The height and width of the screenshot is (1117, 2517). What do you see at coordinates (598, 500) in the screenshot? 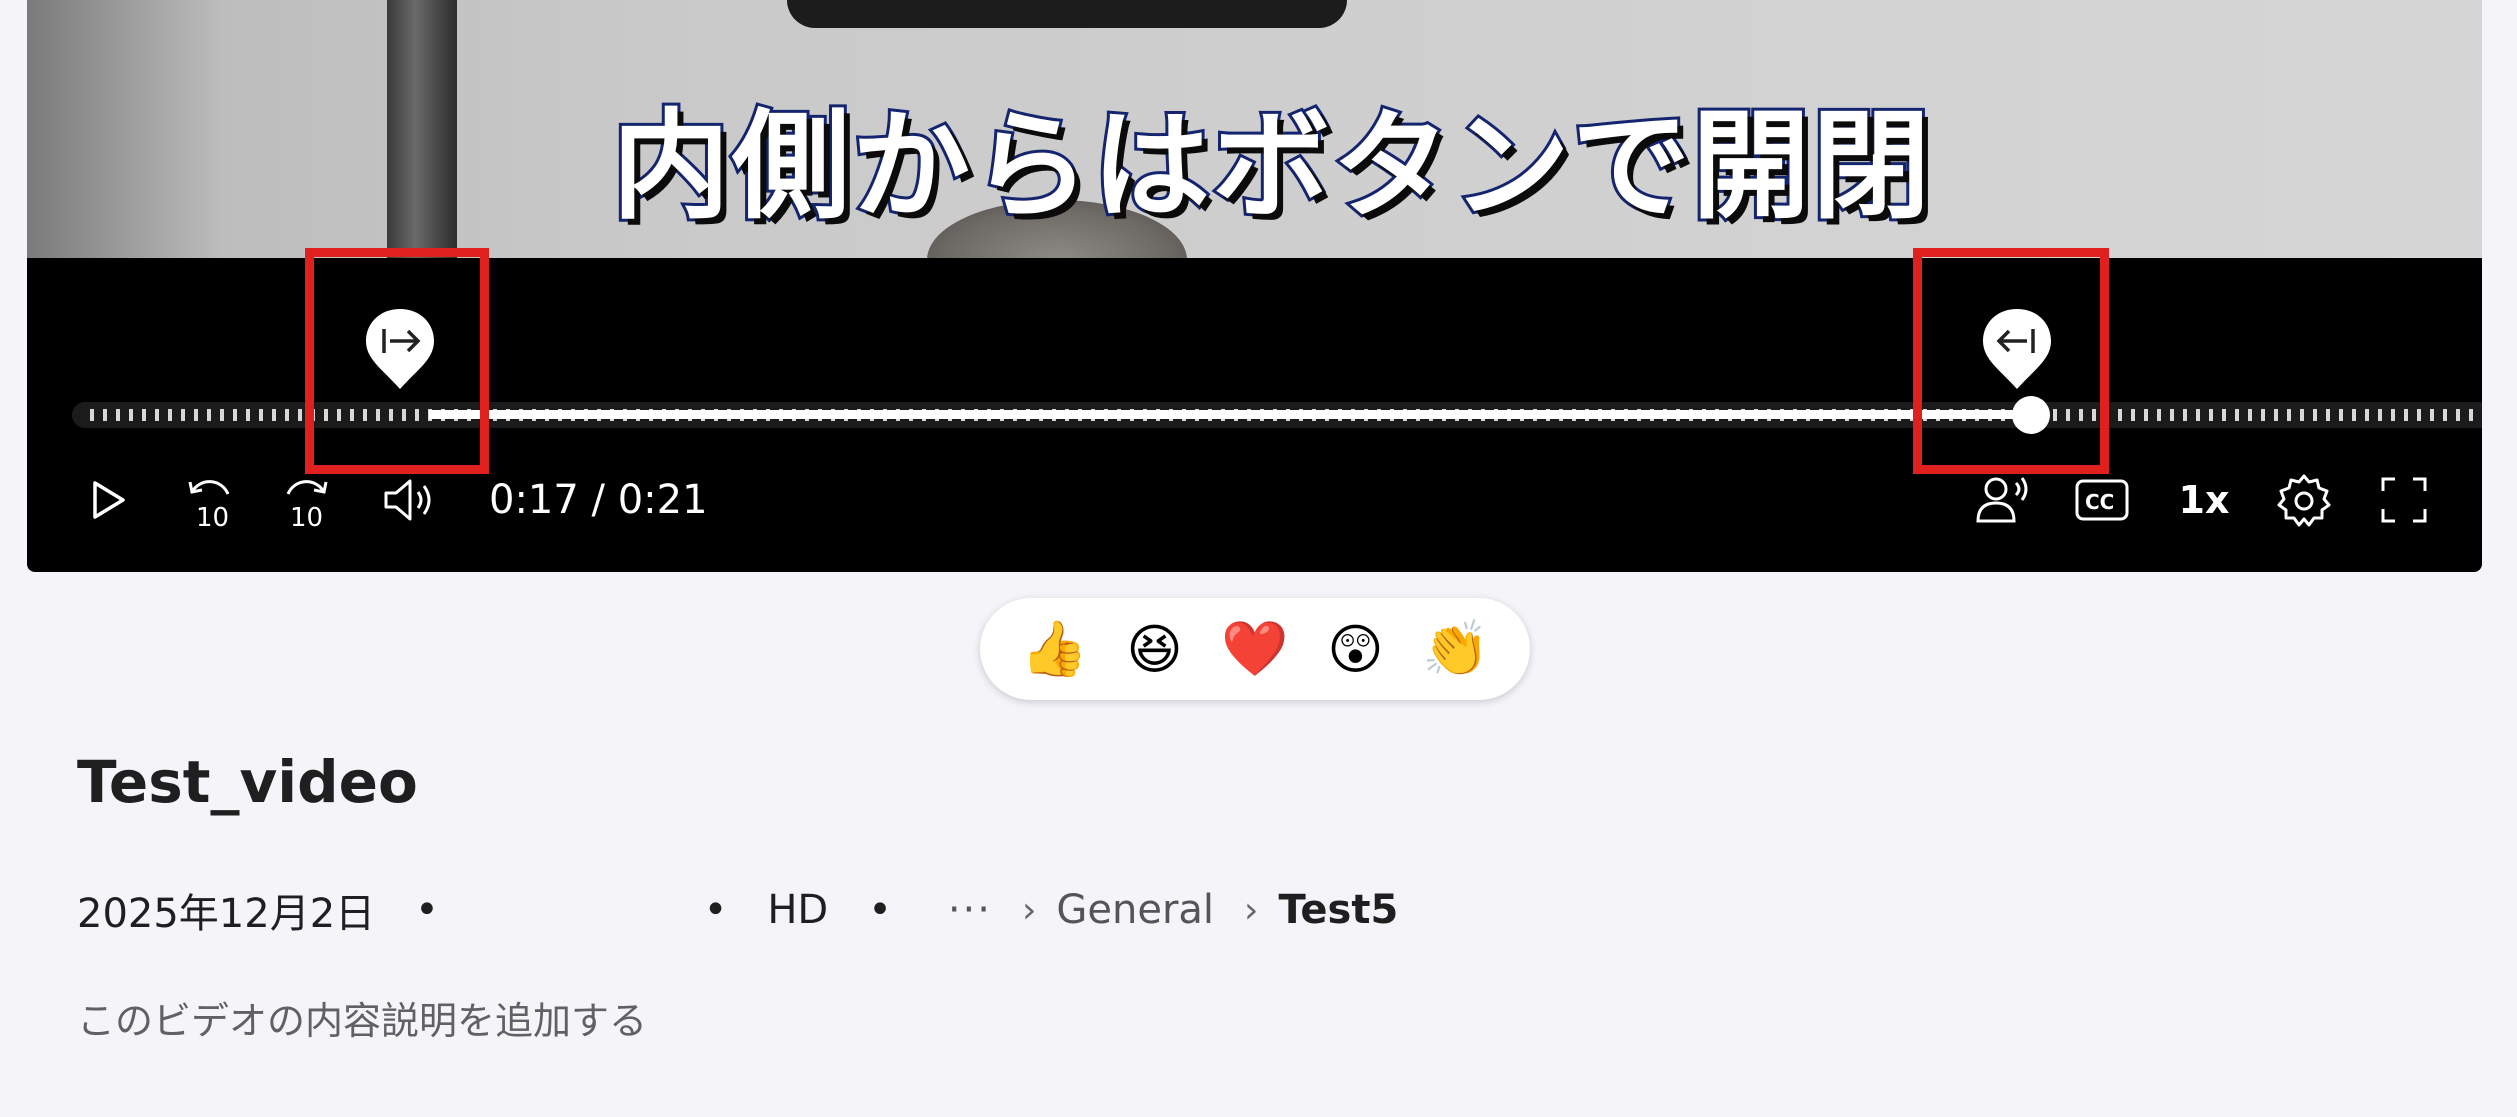
I see `time-display: 0:17 / 0:21` at bounding box center [598, 500].